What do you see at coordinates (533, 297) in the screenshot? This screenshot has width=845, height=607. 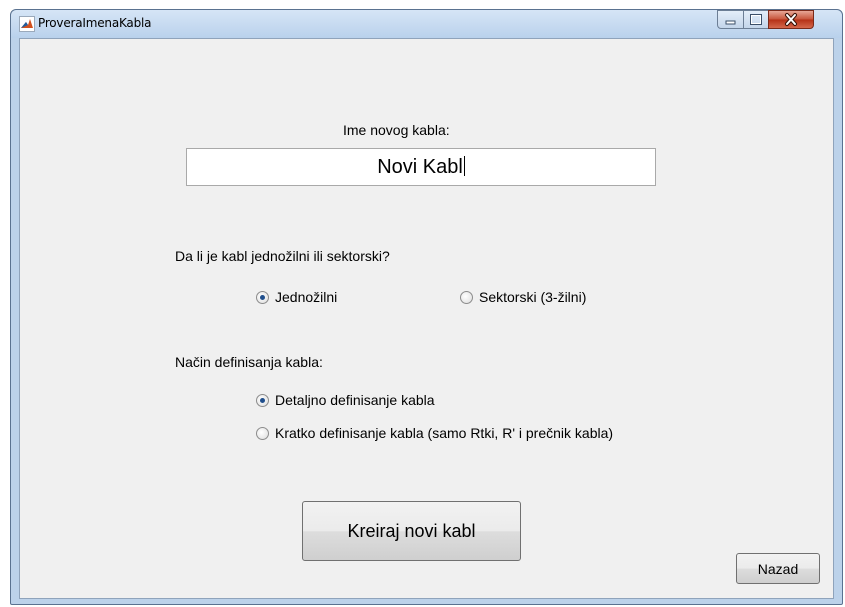 I see `radio-sektorski-label: Sektorski (3-žilni)` at bounding box center [533, 297].